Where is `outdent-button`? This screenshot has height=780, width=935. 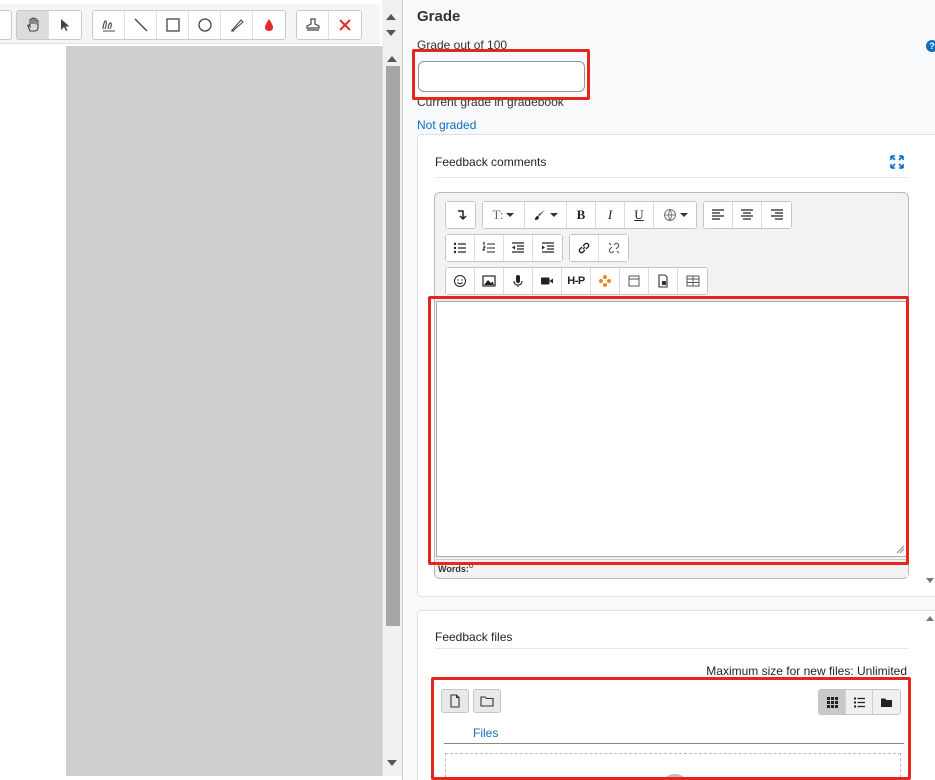 outdent-button is located at coordinates (518, 248).